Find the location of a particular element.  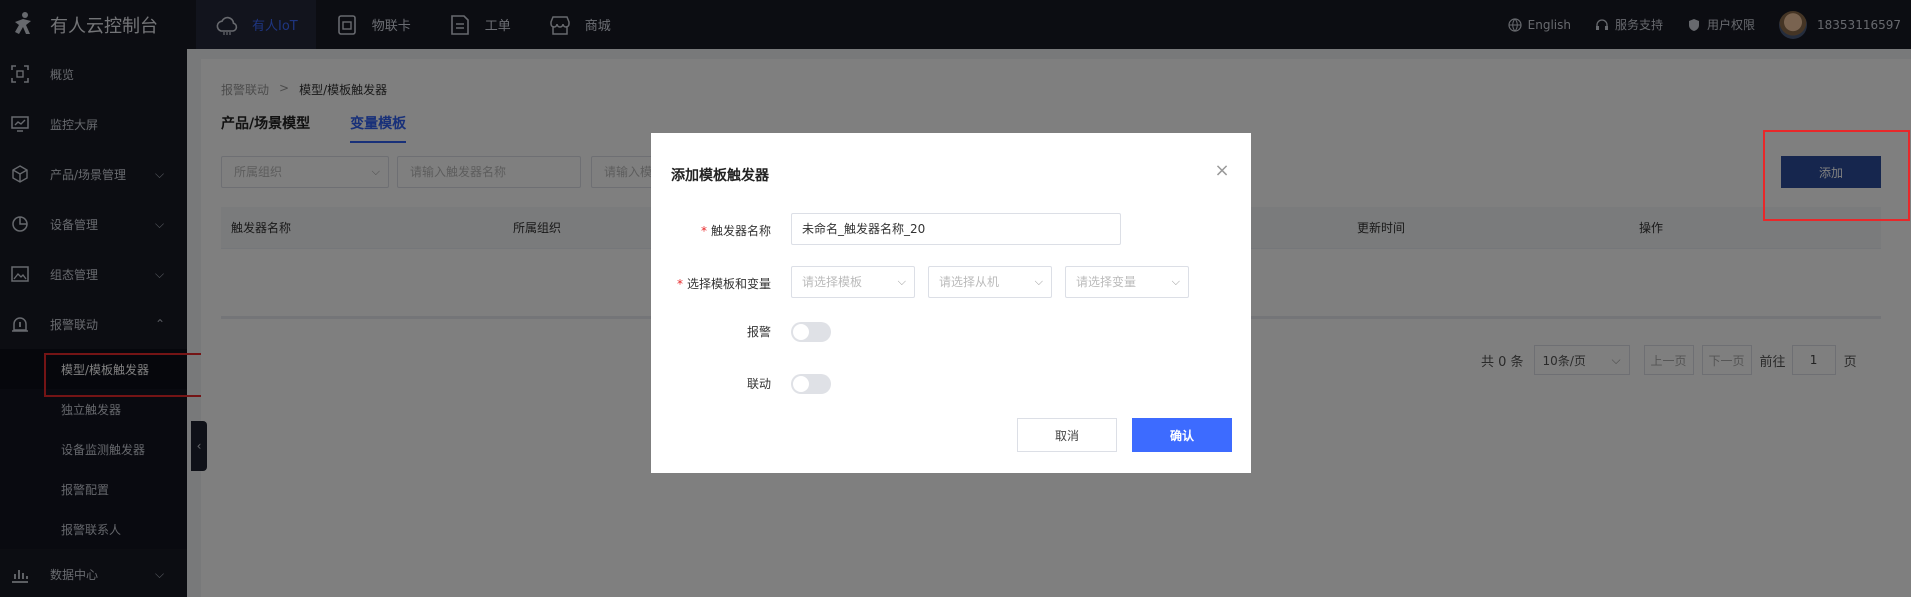

variable-select-placeholder: 请选择变量 is located at coordinates (1106, 282).